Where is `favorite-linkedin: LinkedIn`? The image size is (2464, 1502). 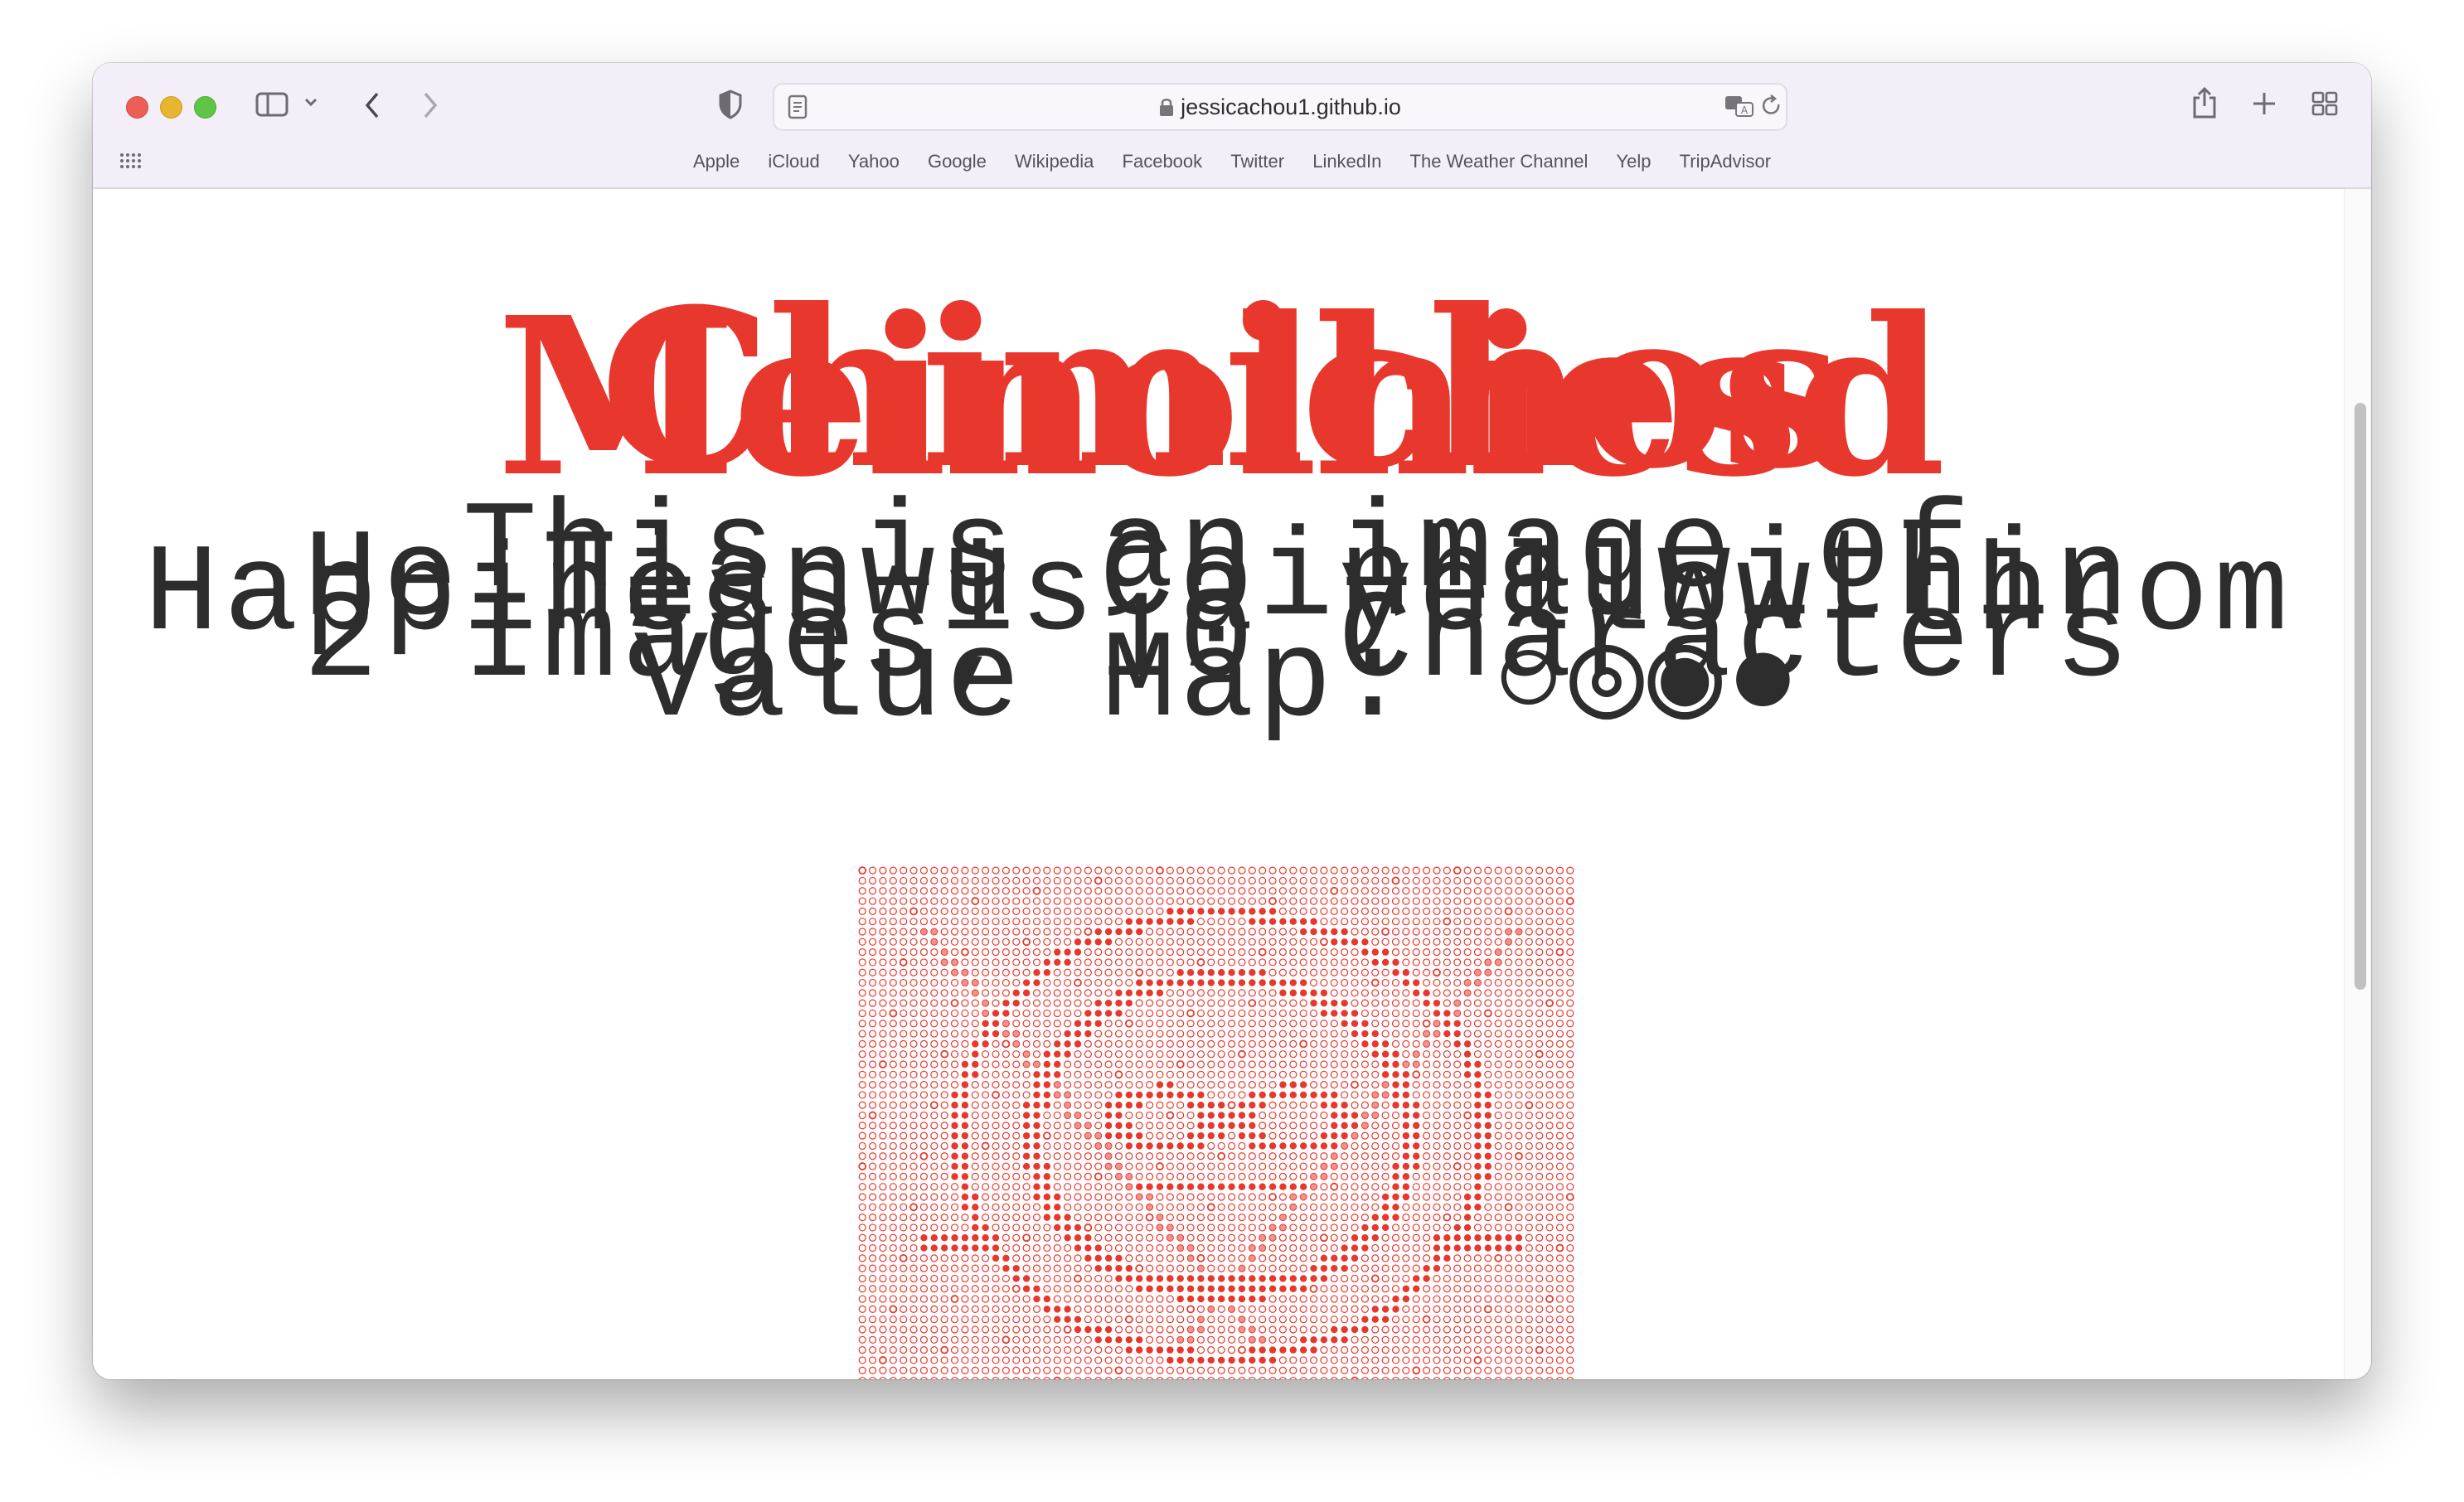 favorite-linkedin: LinkedIn is located at coordinates (1347, 161).